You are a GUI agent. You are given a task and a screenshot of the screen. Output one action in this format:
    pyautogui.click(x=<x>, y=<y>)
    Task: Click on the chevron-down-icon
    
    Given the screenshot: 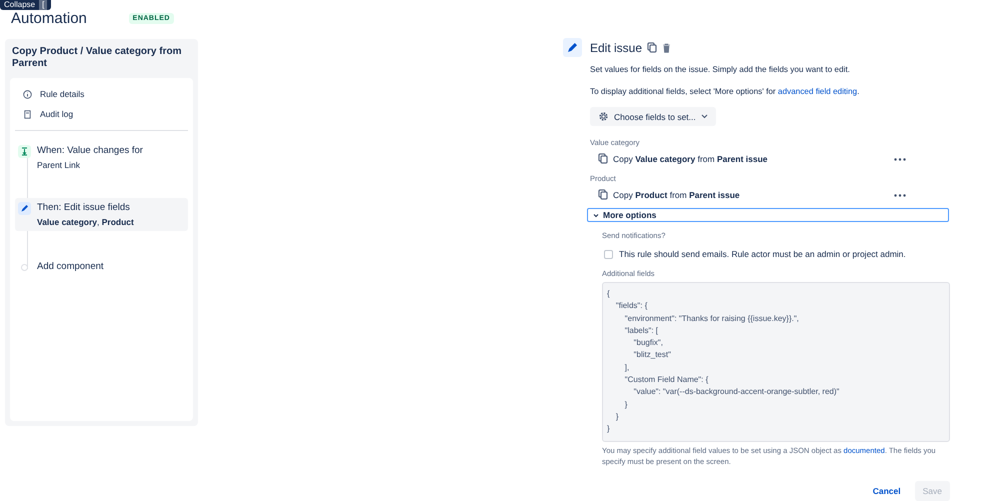 What is the action you would take?
    pyautogui.click(x=704, y=116)
    